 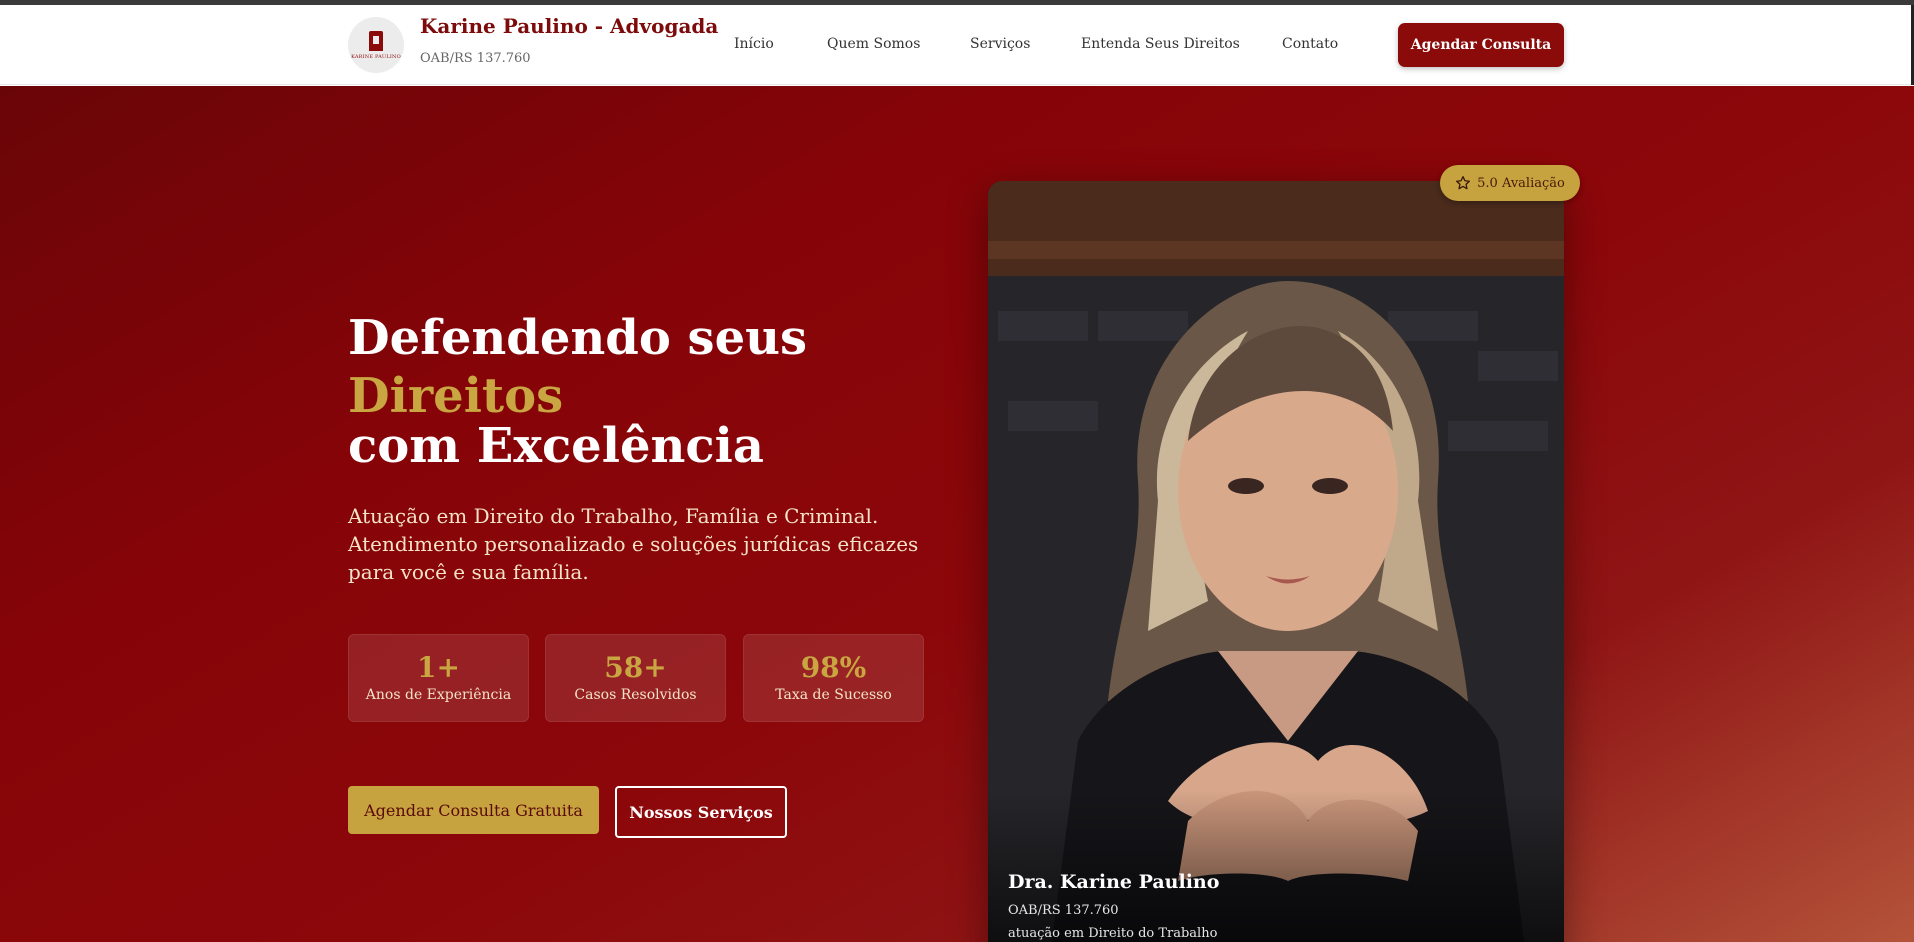 What do you see at coordinates (438, 667) in the screenshot?
I see `stat-value: 1+` at bounding box center [438, 667].